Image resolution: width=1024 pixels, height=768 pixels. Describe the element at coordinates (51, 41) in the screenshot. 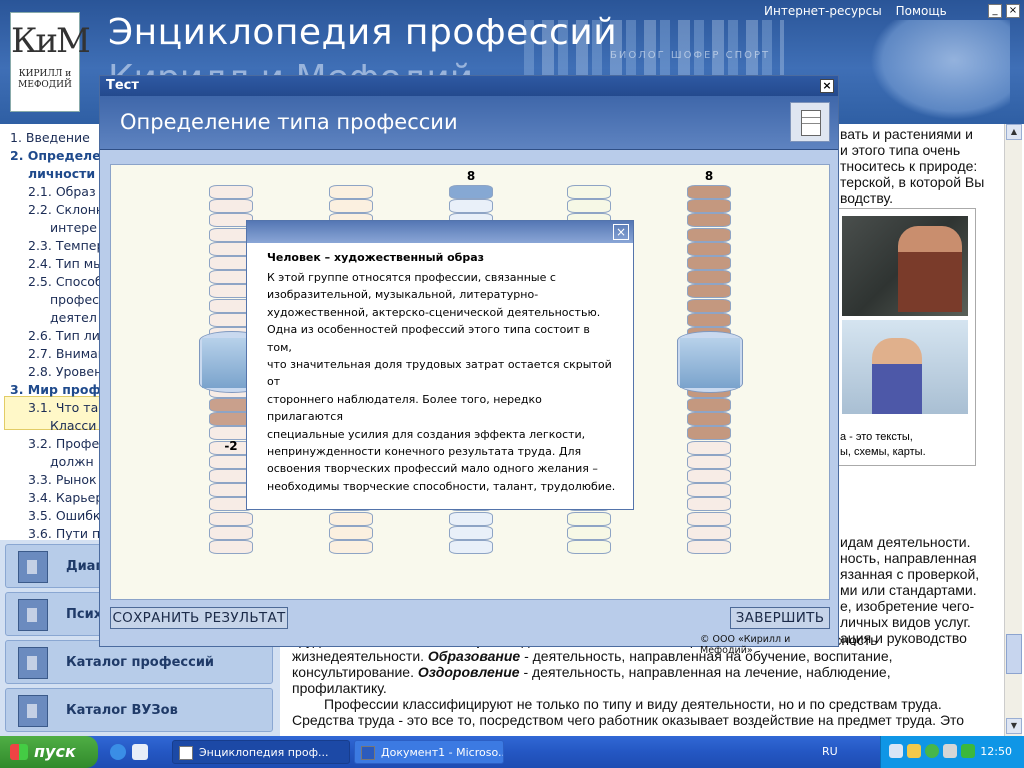

I see `logo-letters: КиМ` at that location.